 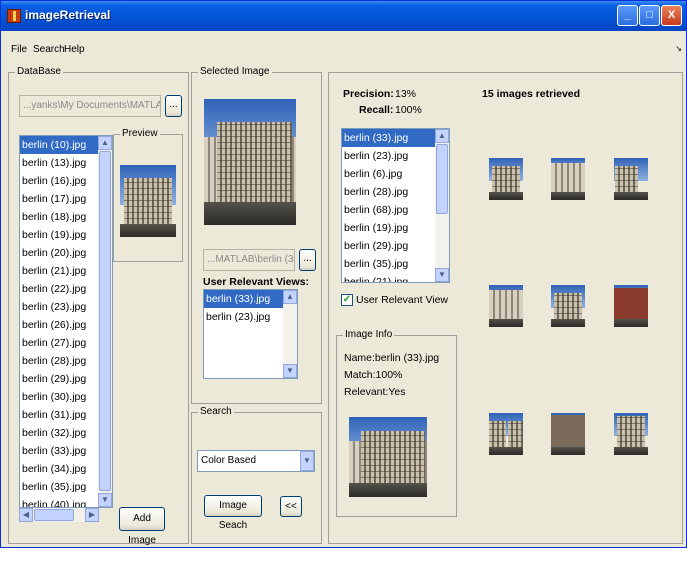 I want to click on user-relevant-view-label: User Relevant View, so click(x=402, y=300).